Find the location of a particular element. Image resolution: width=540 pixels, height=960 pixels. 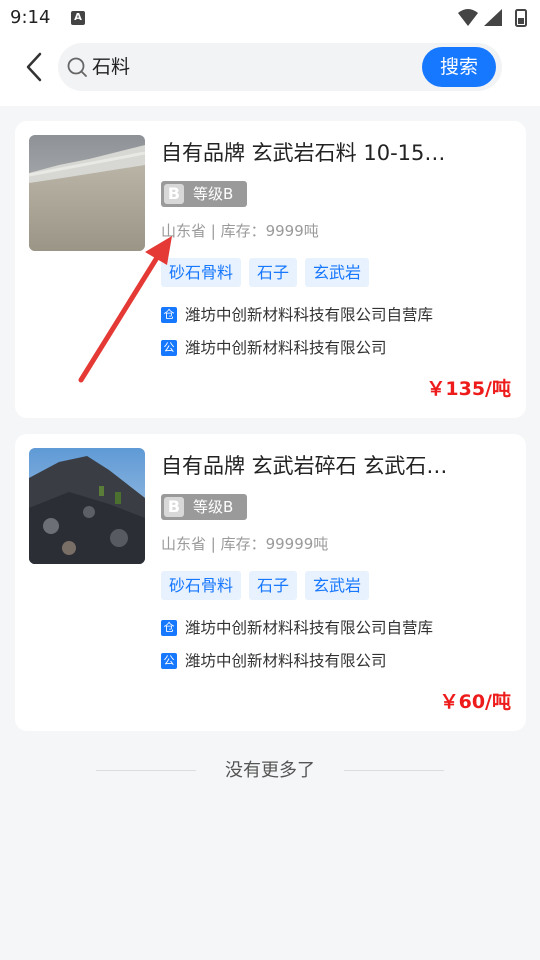

product-meta: 山东省 | 库存：99999吨 is located at coordinates (245, 544).